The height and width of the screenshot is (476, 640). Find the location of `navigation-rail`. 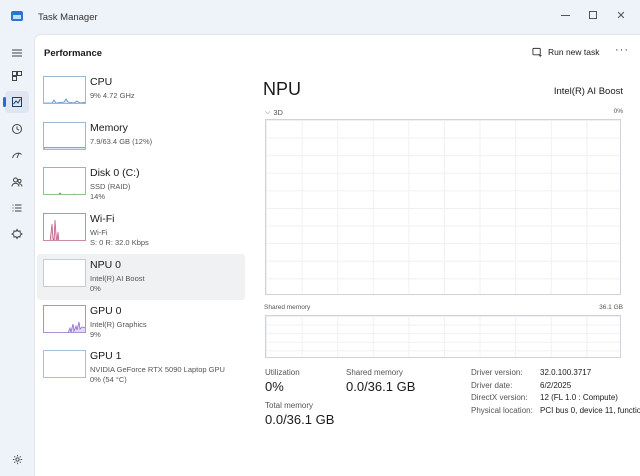

navigation-rail is located at coordinates (17, 255).